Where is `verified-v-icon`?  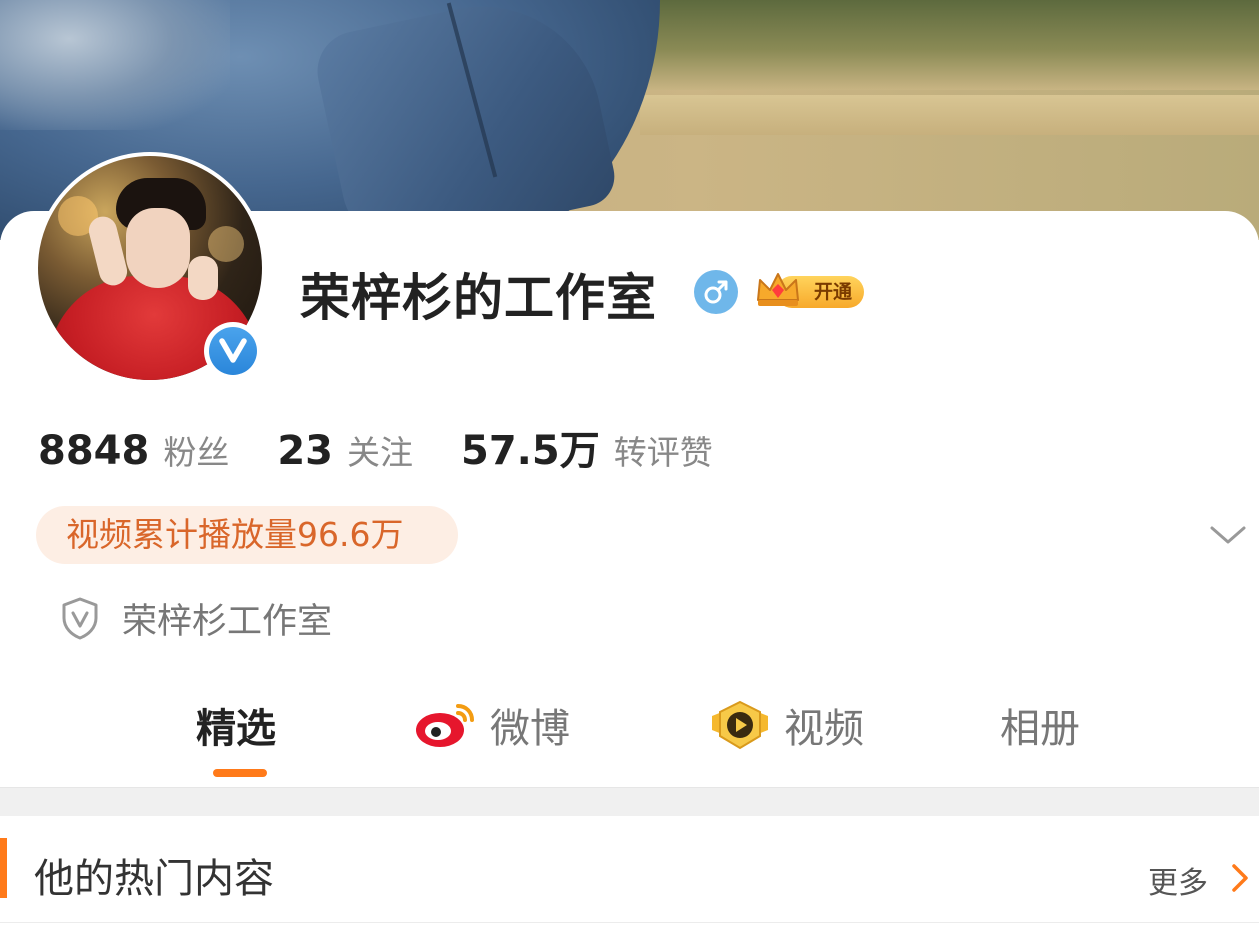 verified-v-icon is located at coordinates (233, 351).